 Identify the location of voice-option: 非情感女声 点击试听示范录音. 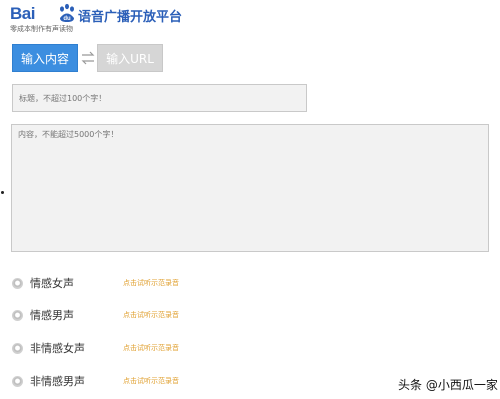
(95, 348).